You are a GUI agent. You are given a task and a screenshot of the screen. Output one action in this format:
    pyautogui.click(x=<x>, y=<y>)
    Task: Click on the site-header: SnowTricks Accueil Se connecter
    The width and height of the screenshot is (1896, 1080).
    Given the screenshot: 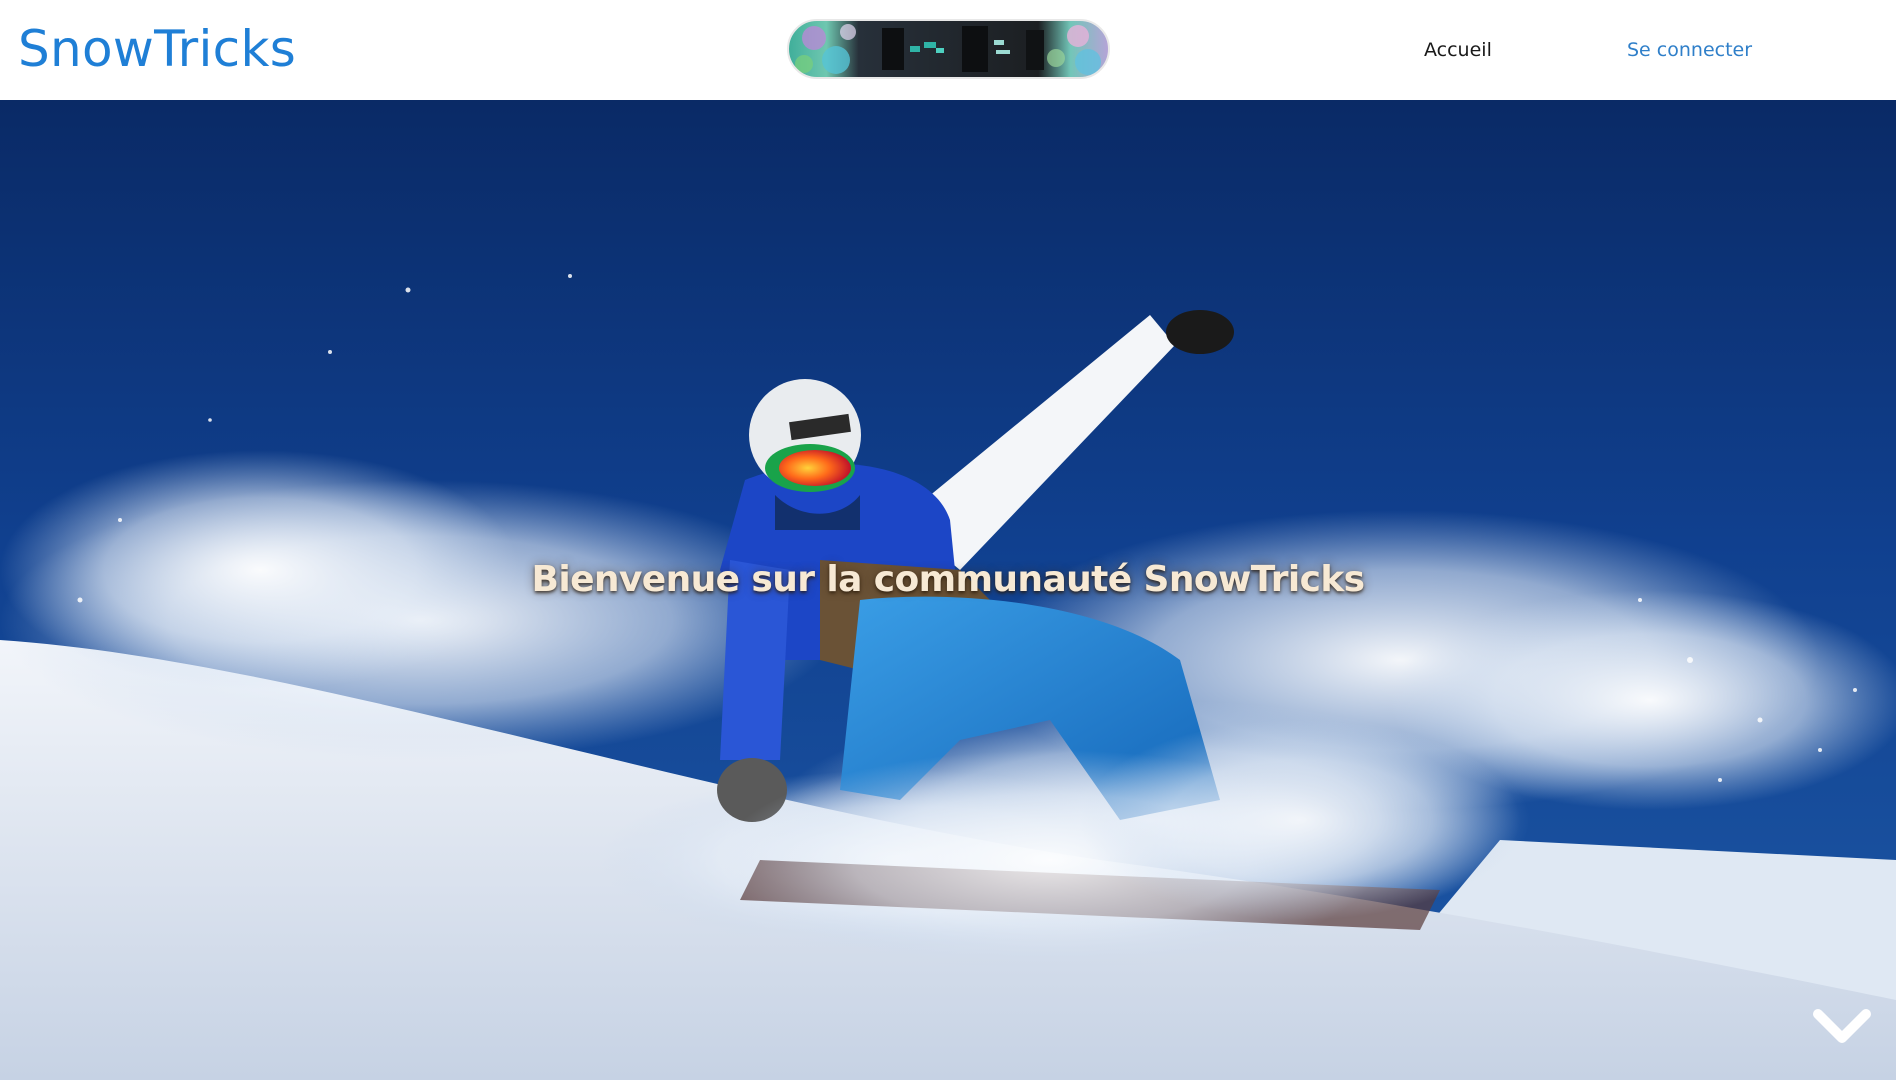 What is the action you would take?
    pyautogui.click(x=948, y=50)
    